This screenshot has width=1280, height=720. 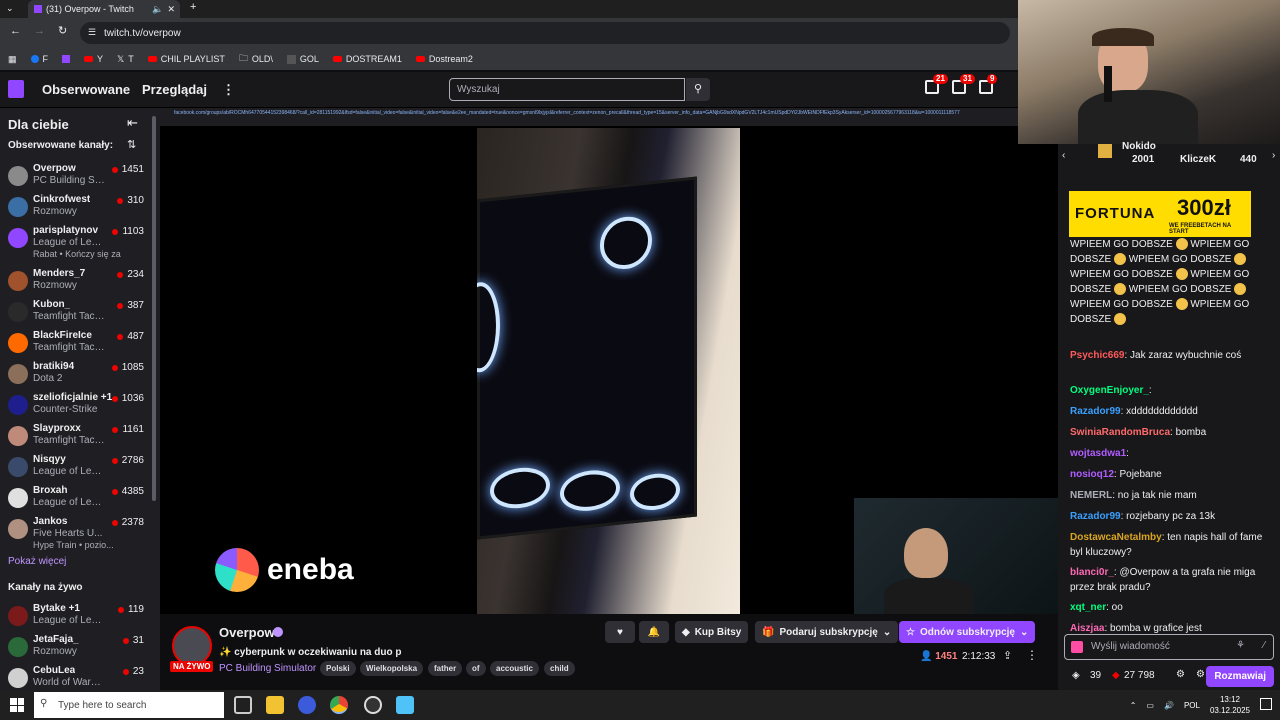 What do you see at coordinates (307, 705) in the screenshot?
I see `discord-icon` at bounding box center [307, 705].